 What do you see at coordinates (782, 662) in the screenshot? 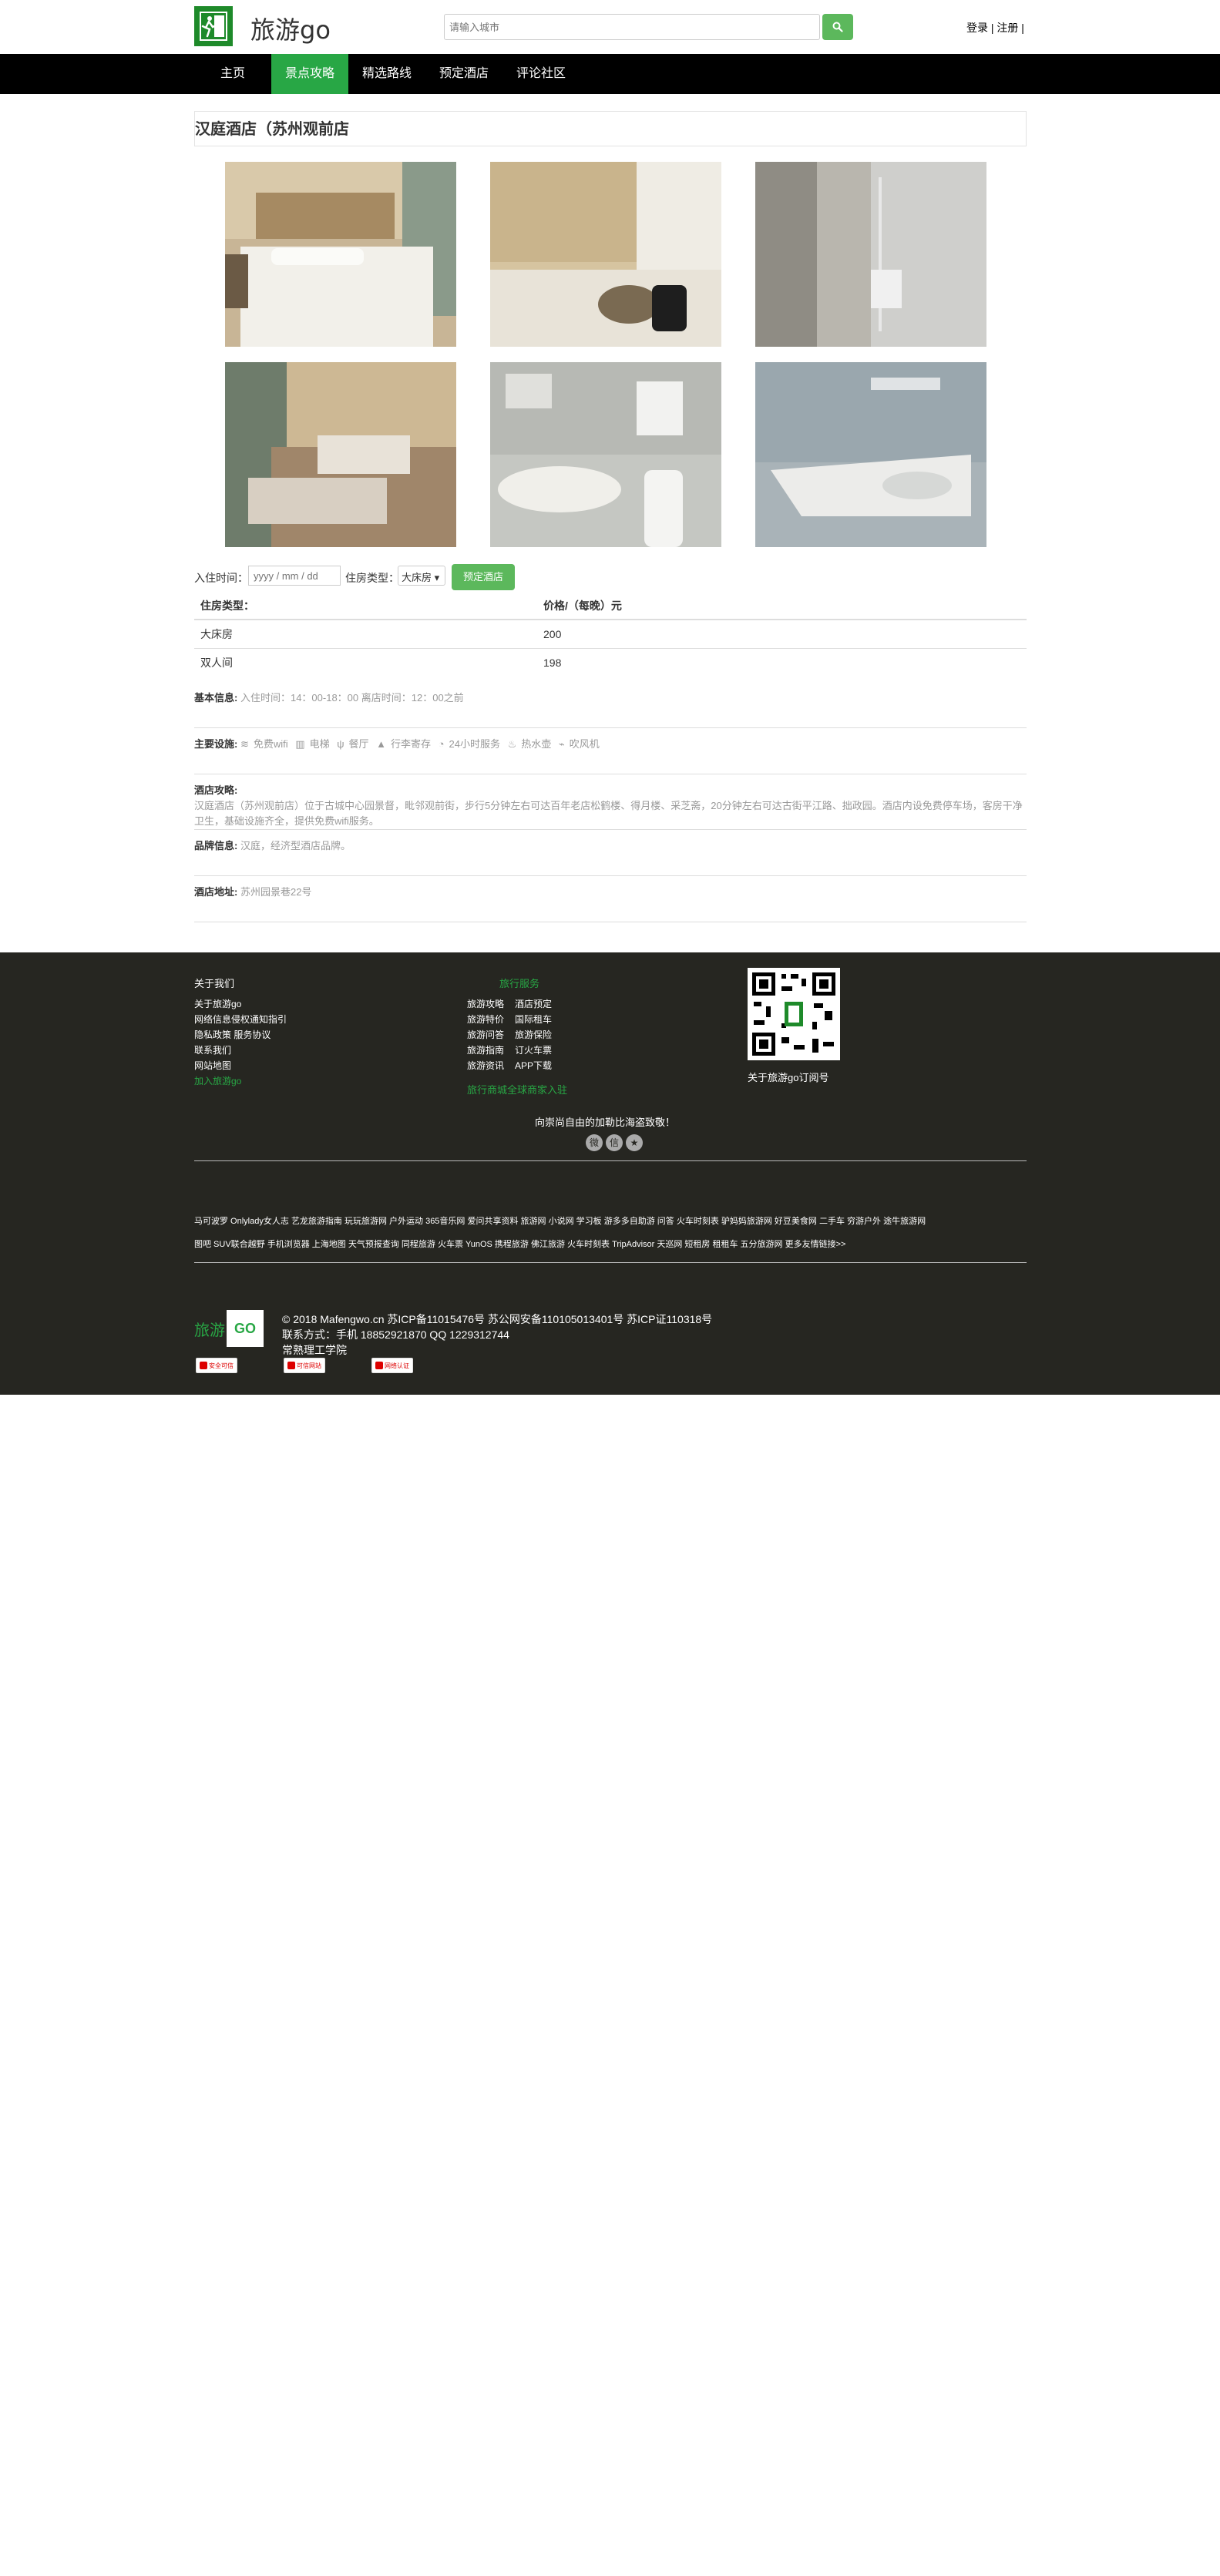
I see `price-cell: 198` at bounding box center [782, 662].